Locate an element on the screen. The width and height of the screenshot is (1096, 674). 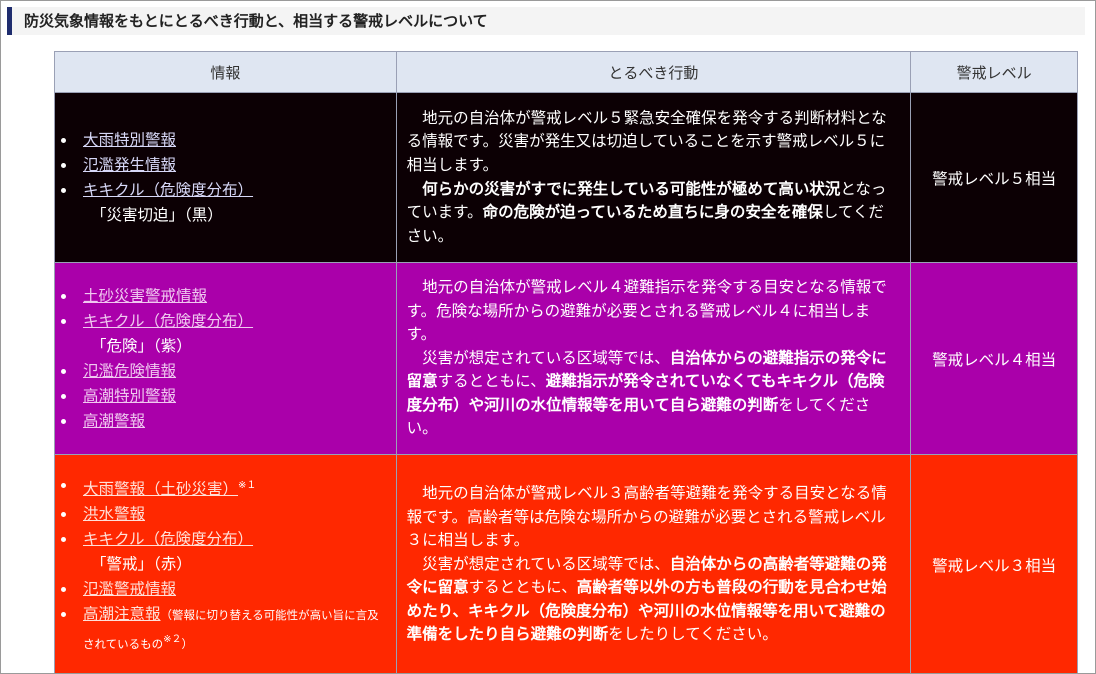
text: をしたりしてください。 is located at coordinates (693, 634).